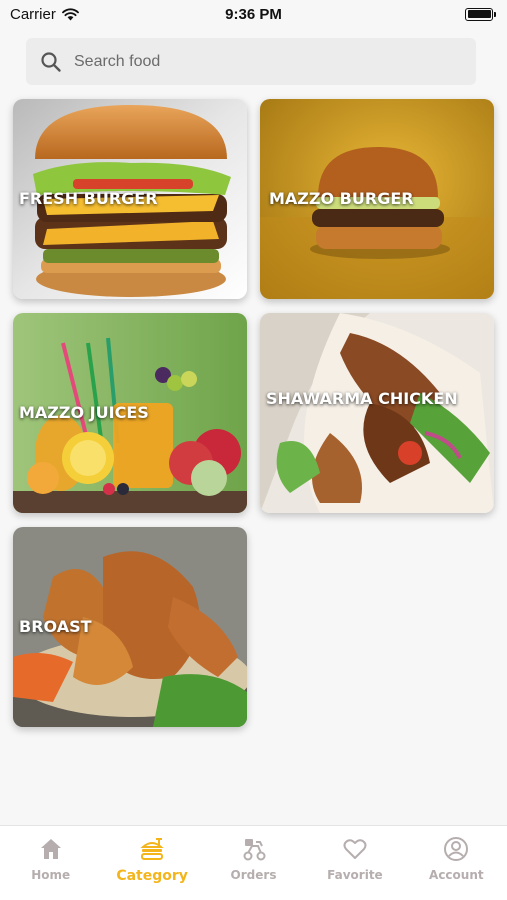  What do you see at coordinates (480, 14) in the screenshot?
I see `battery-icon` at bounding box center [480, 14].